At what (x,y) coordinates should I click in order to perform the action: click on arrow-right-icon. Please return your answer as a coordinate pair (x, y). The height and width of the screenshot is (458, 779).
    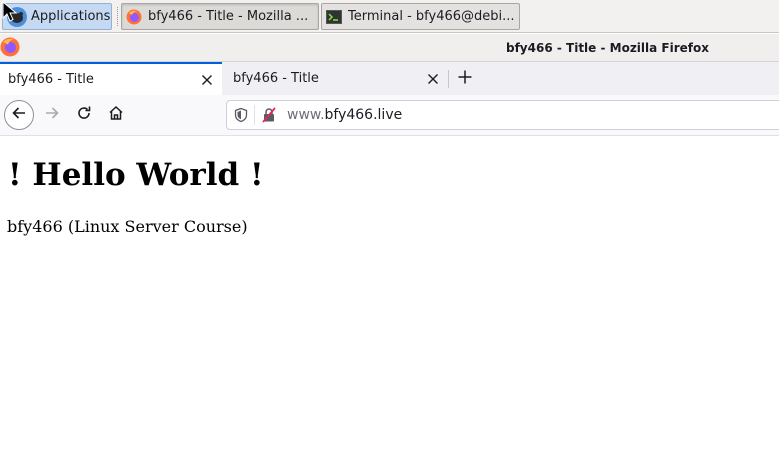
    Looking at the image, I should click on (52, 115).